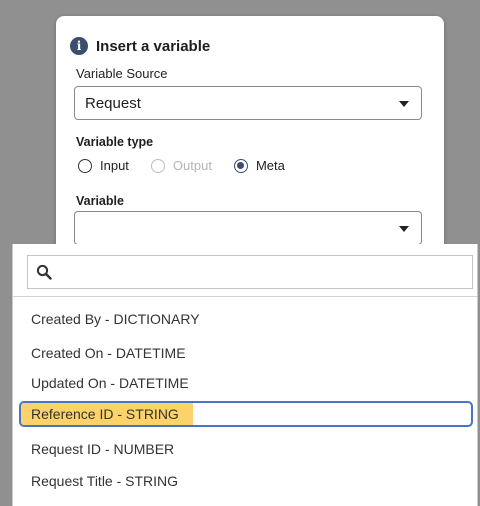  Describe the element at coordinates (85, 165) in the screenshot. I see `radio-input-circle` at that location.